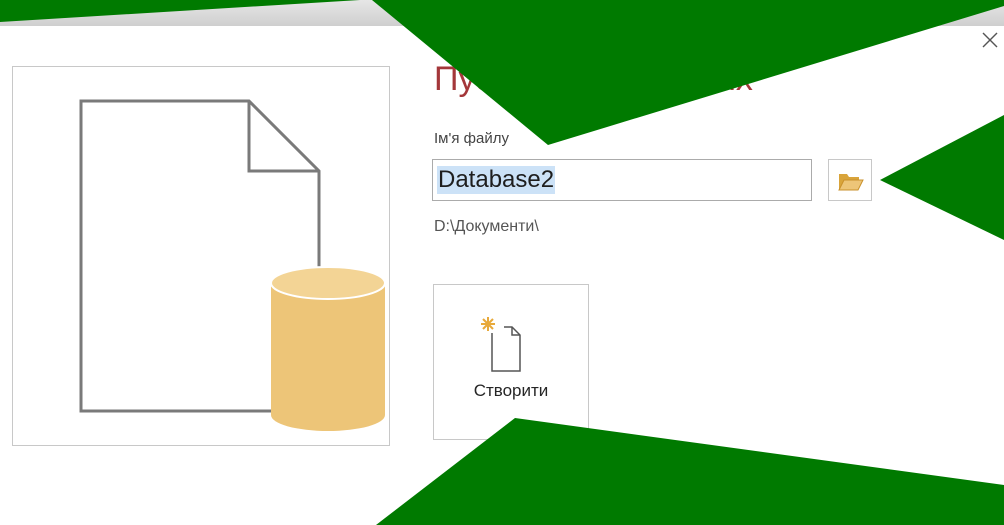 This screenshot has height=525, width=1004. I want to click on file-name-value: Database2, so click(496, 180).